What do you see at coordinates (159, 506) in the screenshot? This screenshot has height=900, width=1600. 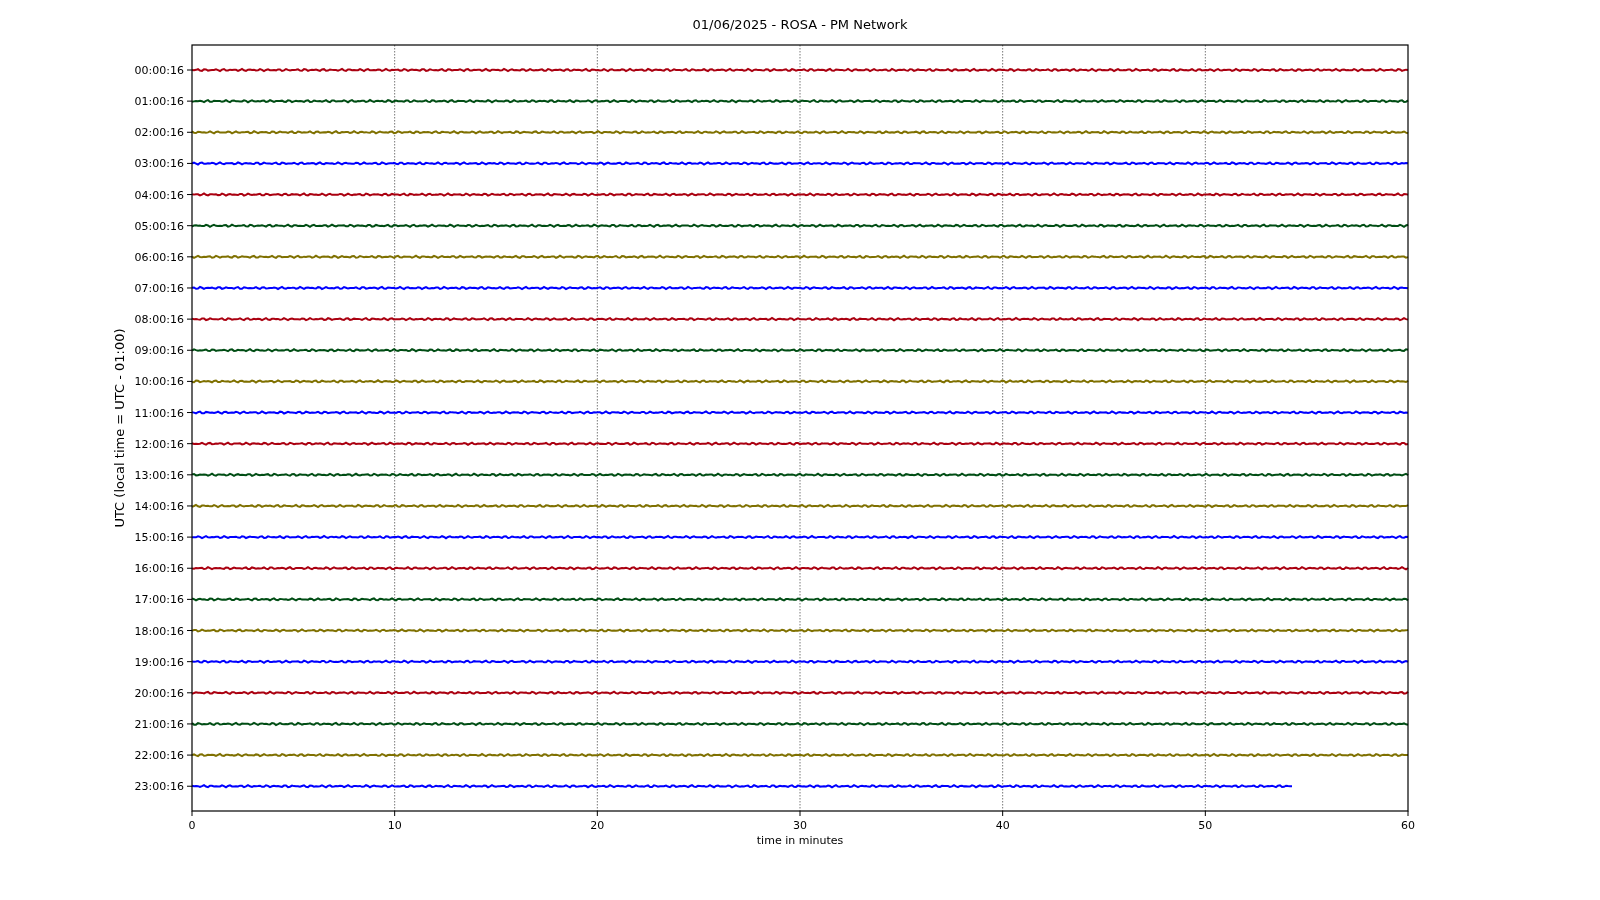 I see `y-tick-label: 14:00:16` at bounding box center [159, 506].